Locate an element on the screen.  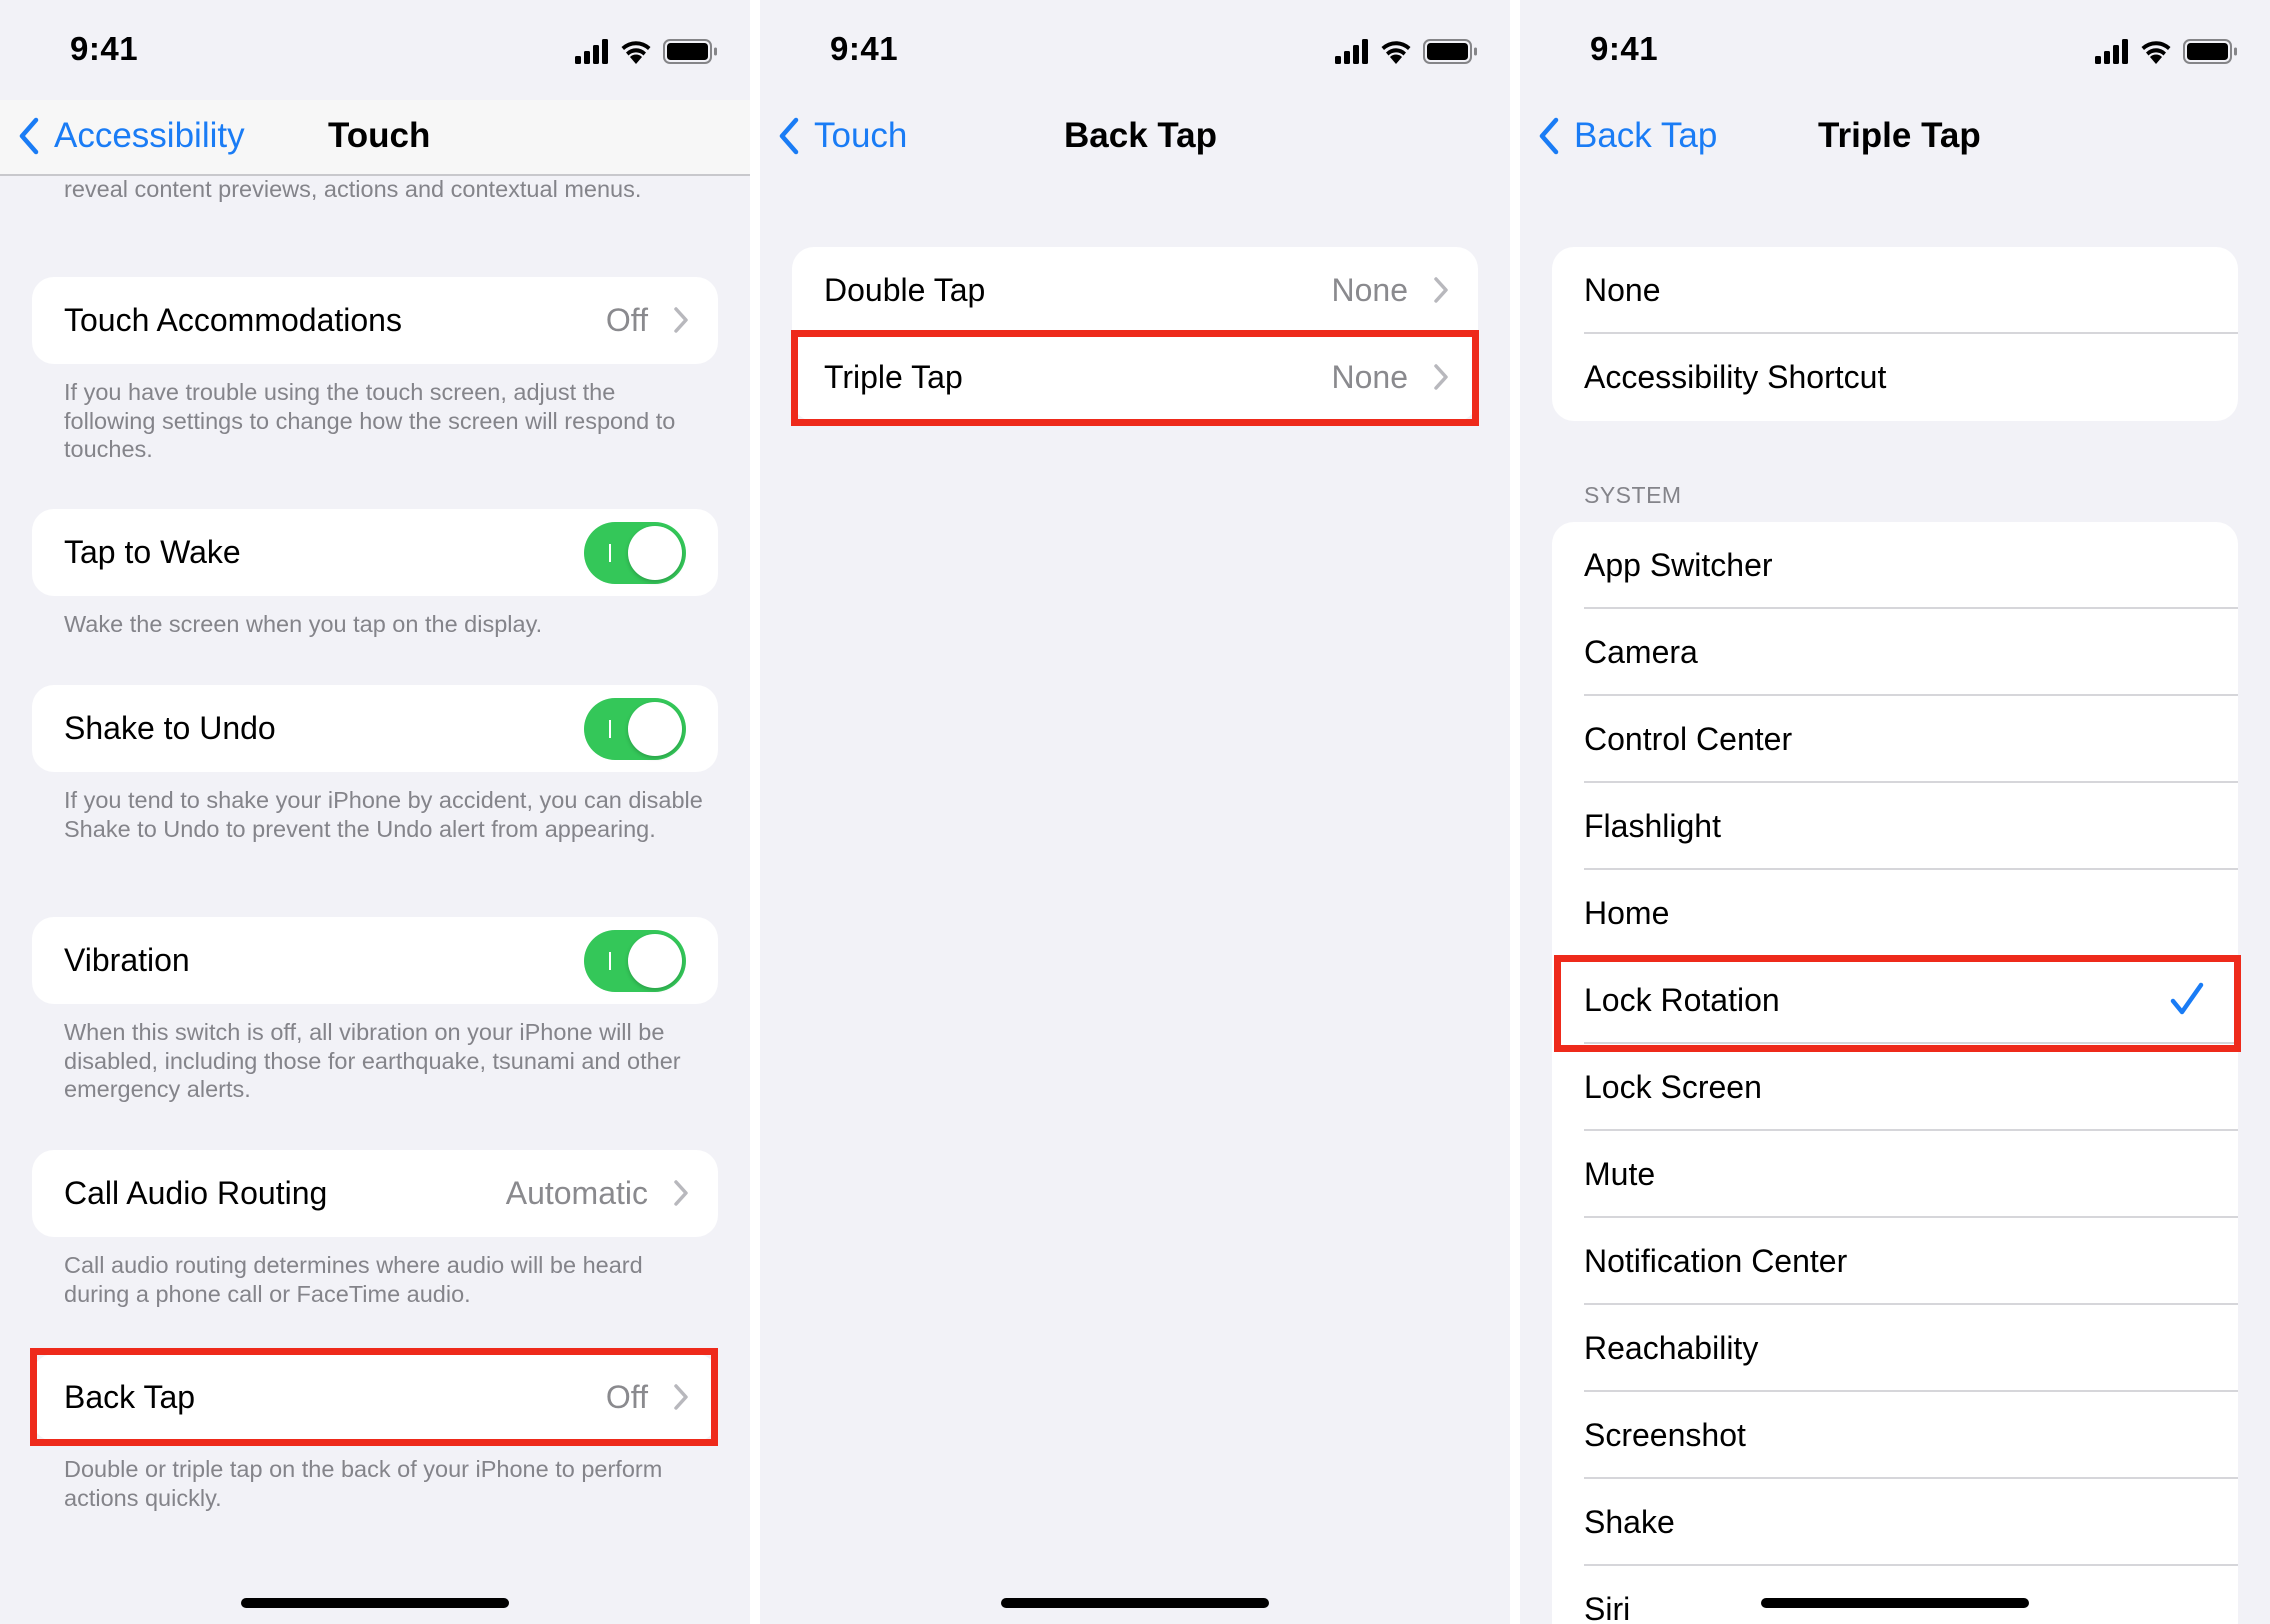
option-row-notification-center: Notification Center is located at coordinates (1895, 1261).